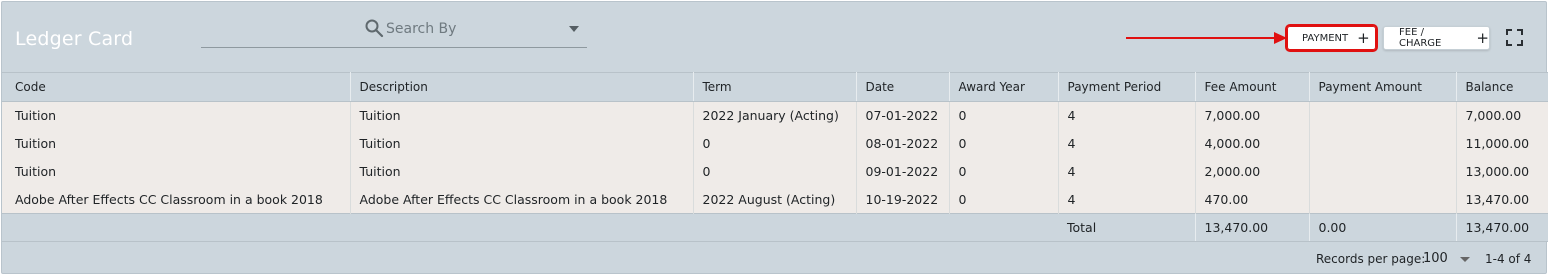 The width and height of the screenshot is (1548, 276). I want to click on add-payment-label: PAYMENT, so click(1325, 38).